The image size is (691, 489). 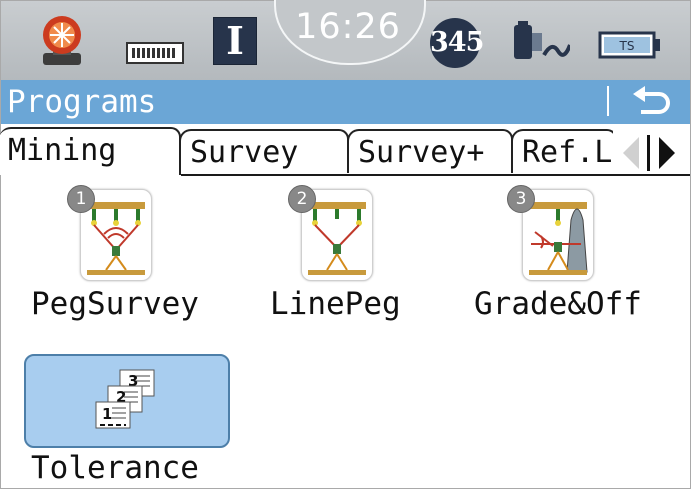 I want to click on program-label-tolerance: Tolerance, so click(x=115, y=468).